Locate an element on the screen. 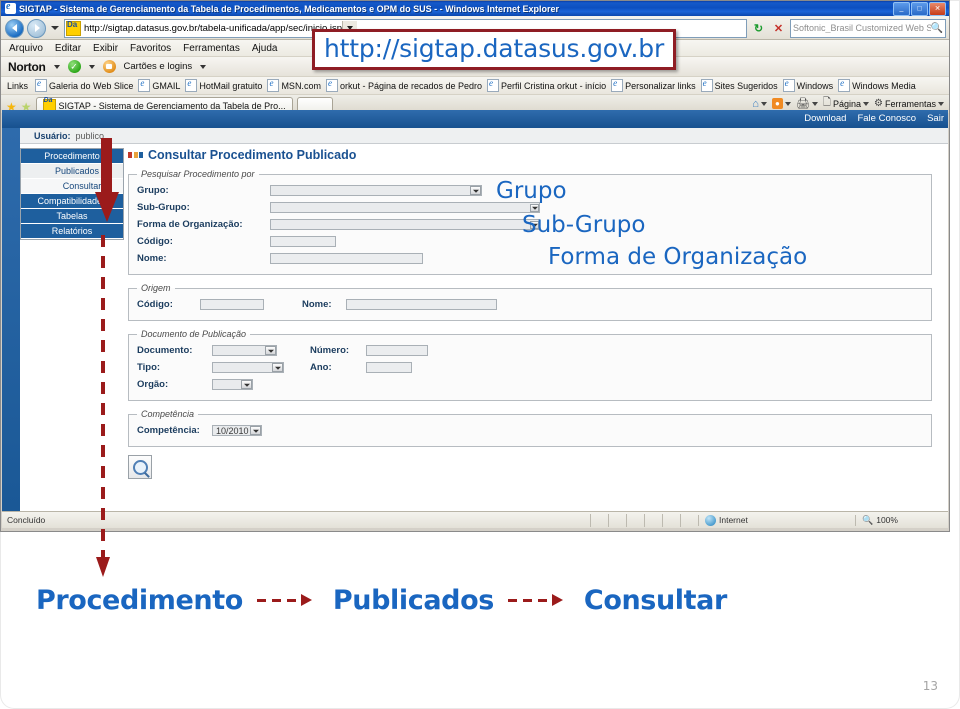  menu-favoritos: Favoritos is located at coordinates (150, 48).